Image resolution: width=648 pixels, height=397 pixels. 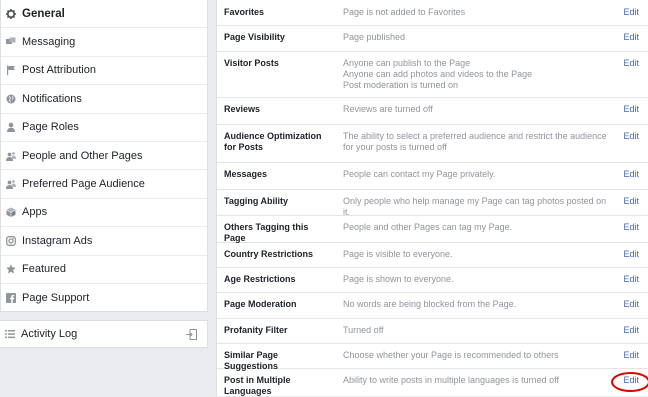 What do you see at coordinates (59, 70) in the screenshot?
I see `sidebar-item-label: Post Attribution` at bounding box center [59, 70].